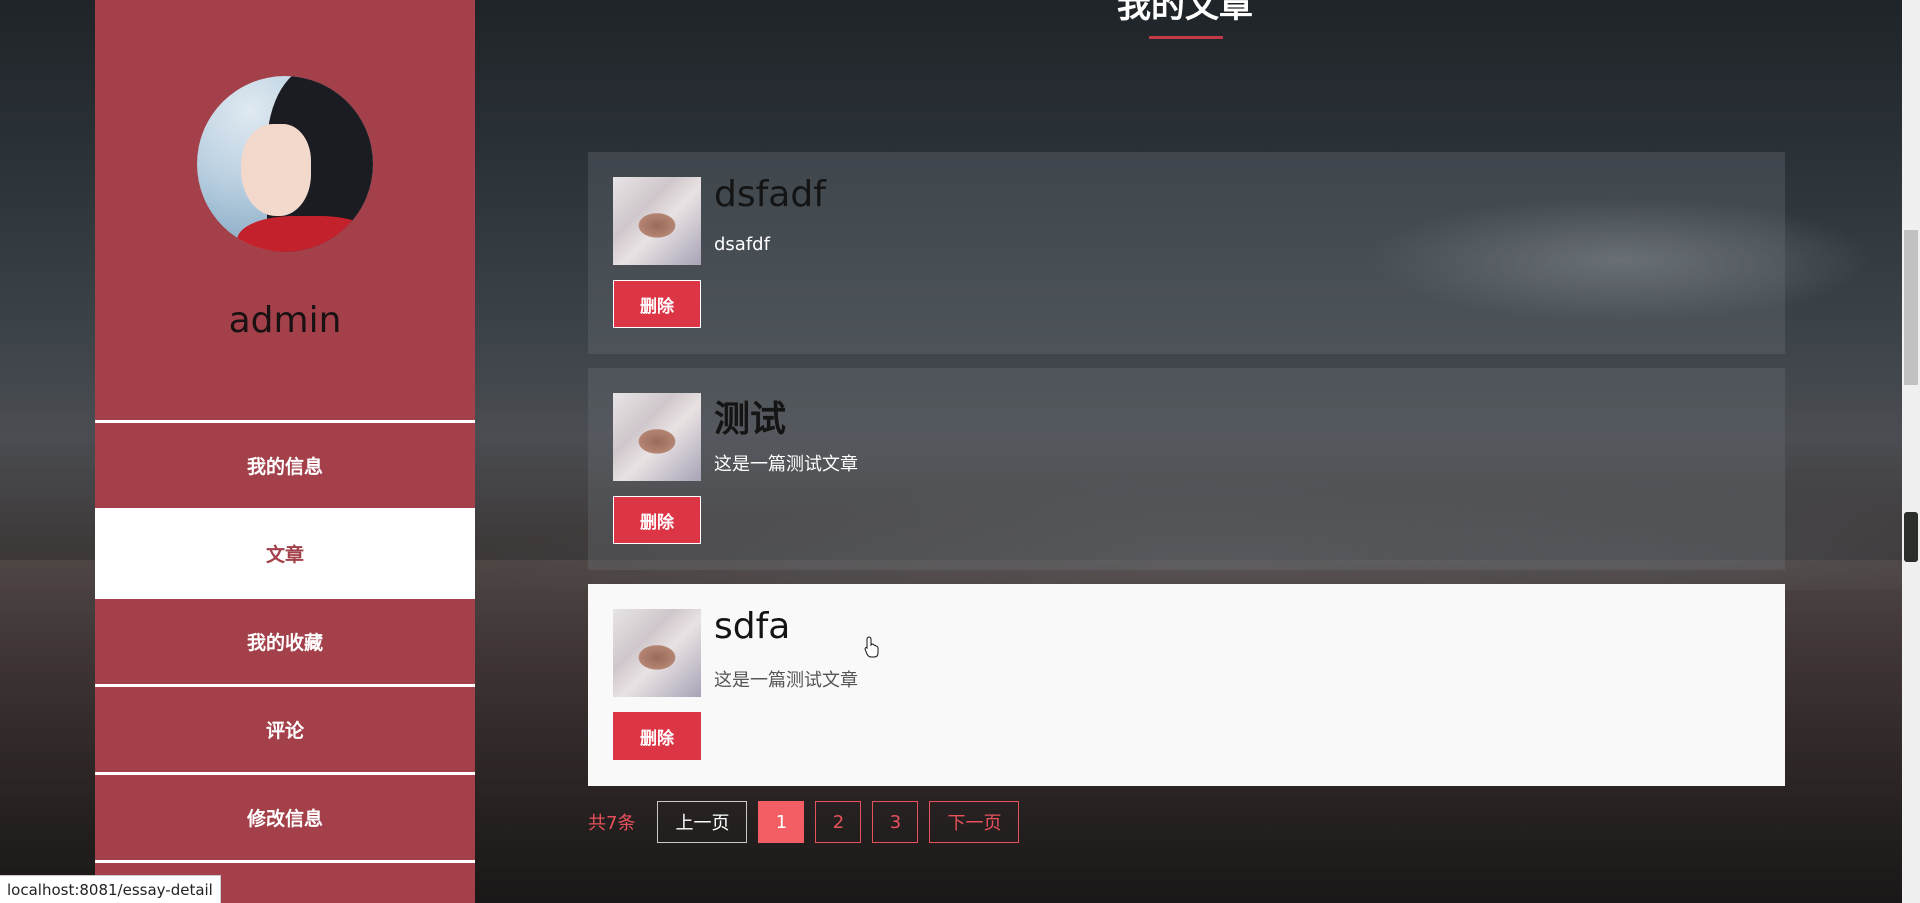 The width and height of the screenshot is (1920, 903). What do you see at coordinates (110, 889) in the screenshot?
I see `status-bar-url: localhost:8081/essay-detail` at bounding box center [110, 889].